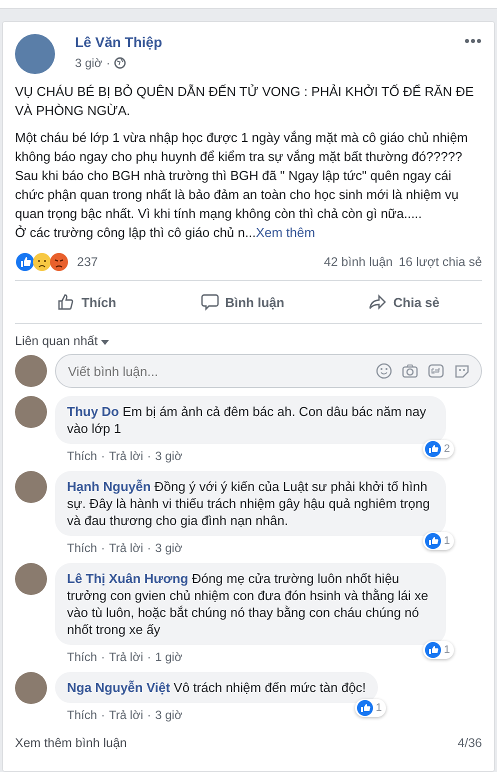 This screenshot has height=772, width=497. I want to click on post-text: VỤ CHÁU BÉ BỊ BỎ QUÊN DẪN ĐẾN TỬ VONG : PHẢI KHỞI TỐ ĐỂ RĂN ĐE VÀ PHÒNG NGỪA., so click(245, 101).